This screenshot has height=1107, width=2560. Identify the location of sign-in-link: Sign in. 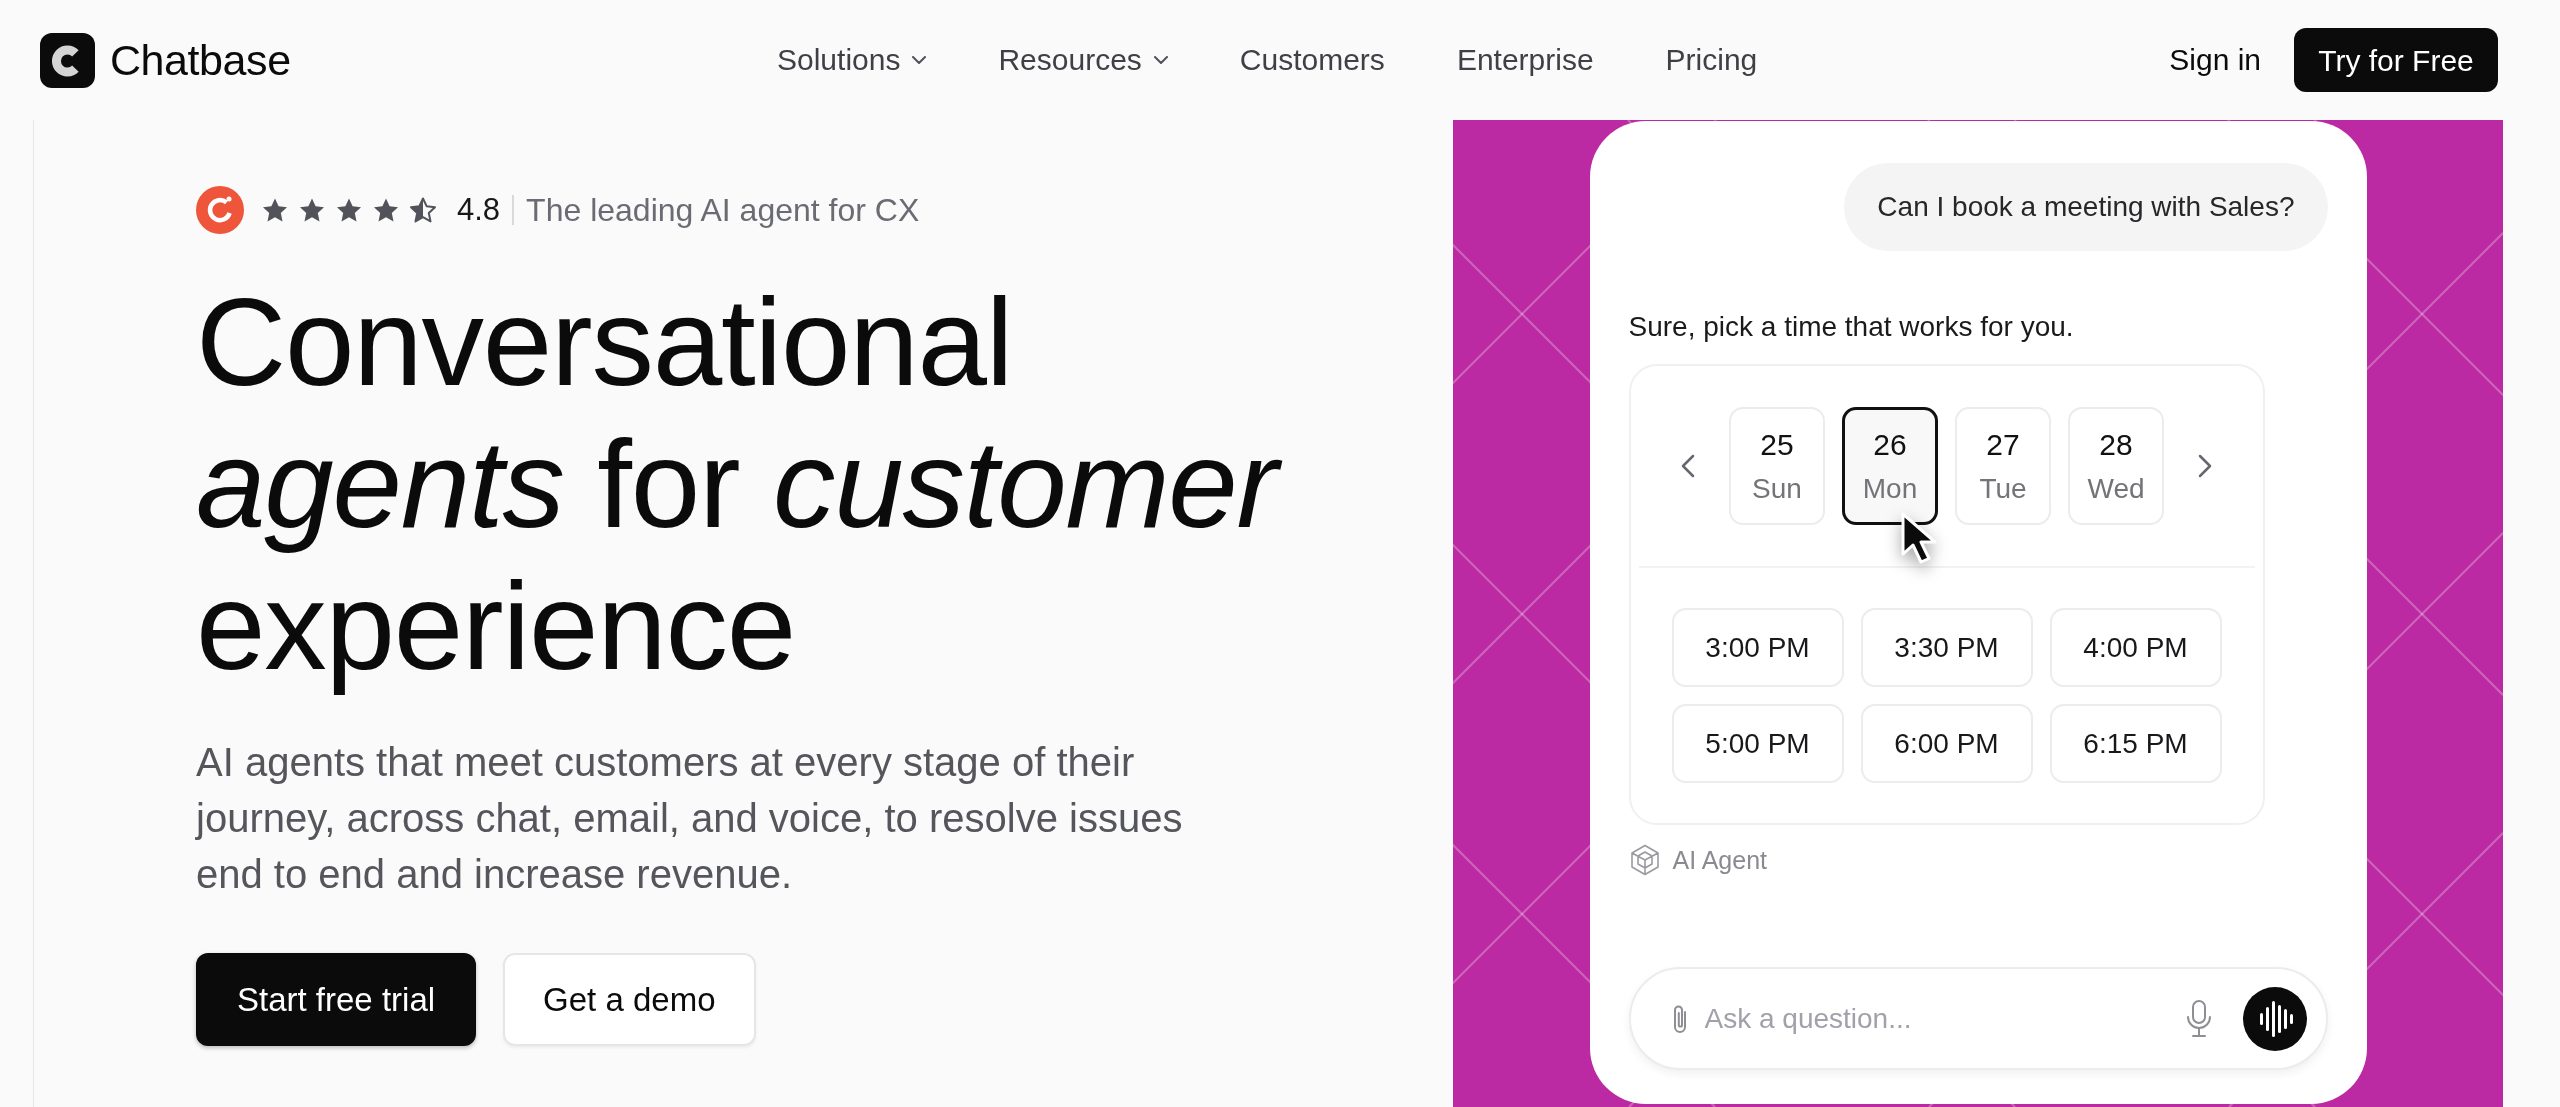
(2215, 60).